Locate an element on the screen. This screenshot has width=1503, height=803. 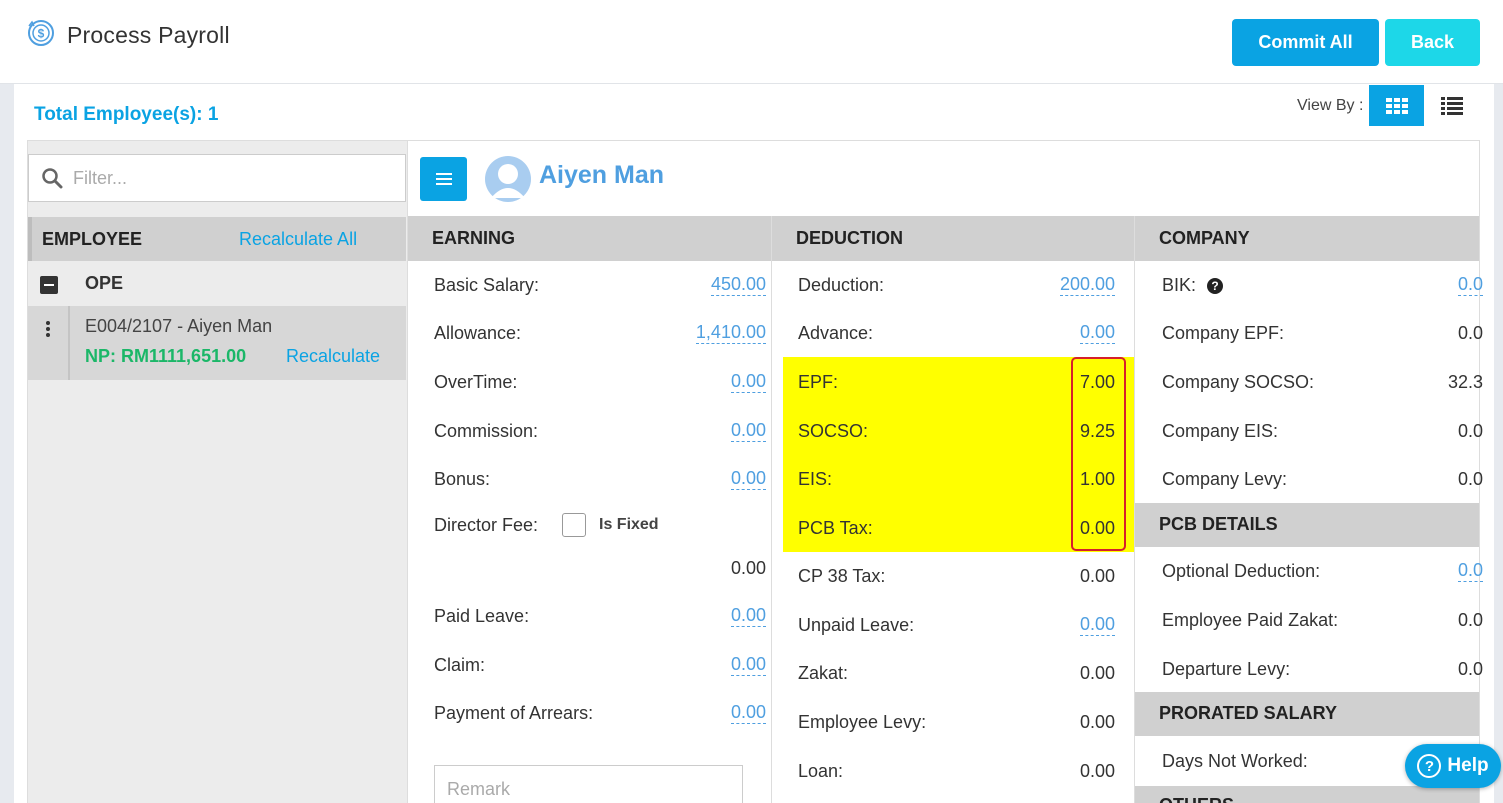
company-header: COMPANY is located at coordinates (1307, 238).